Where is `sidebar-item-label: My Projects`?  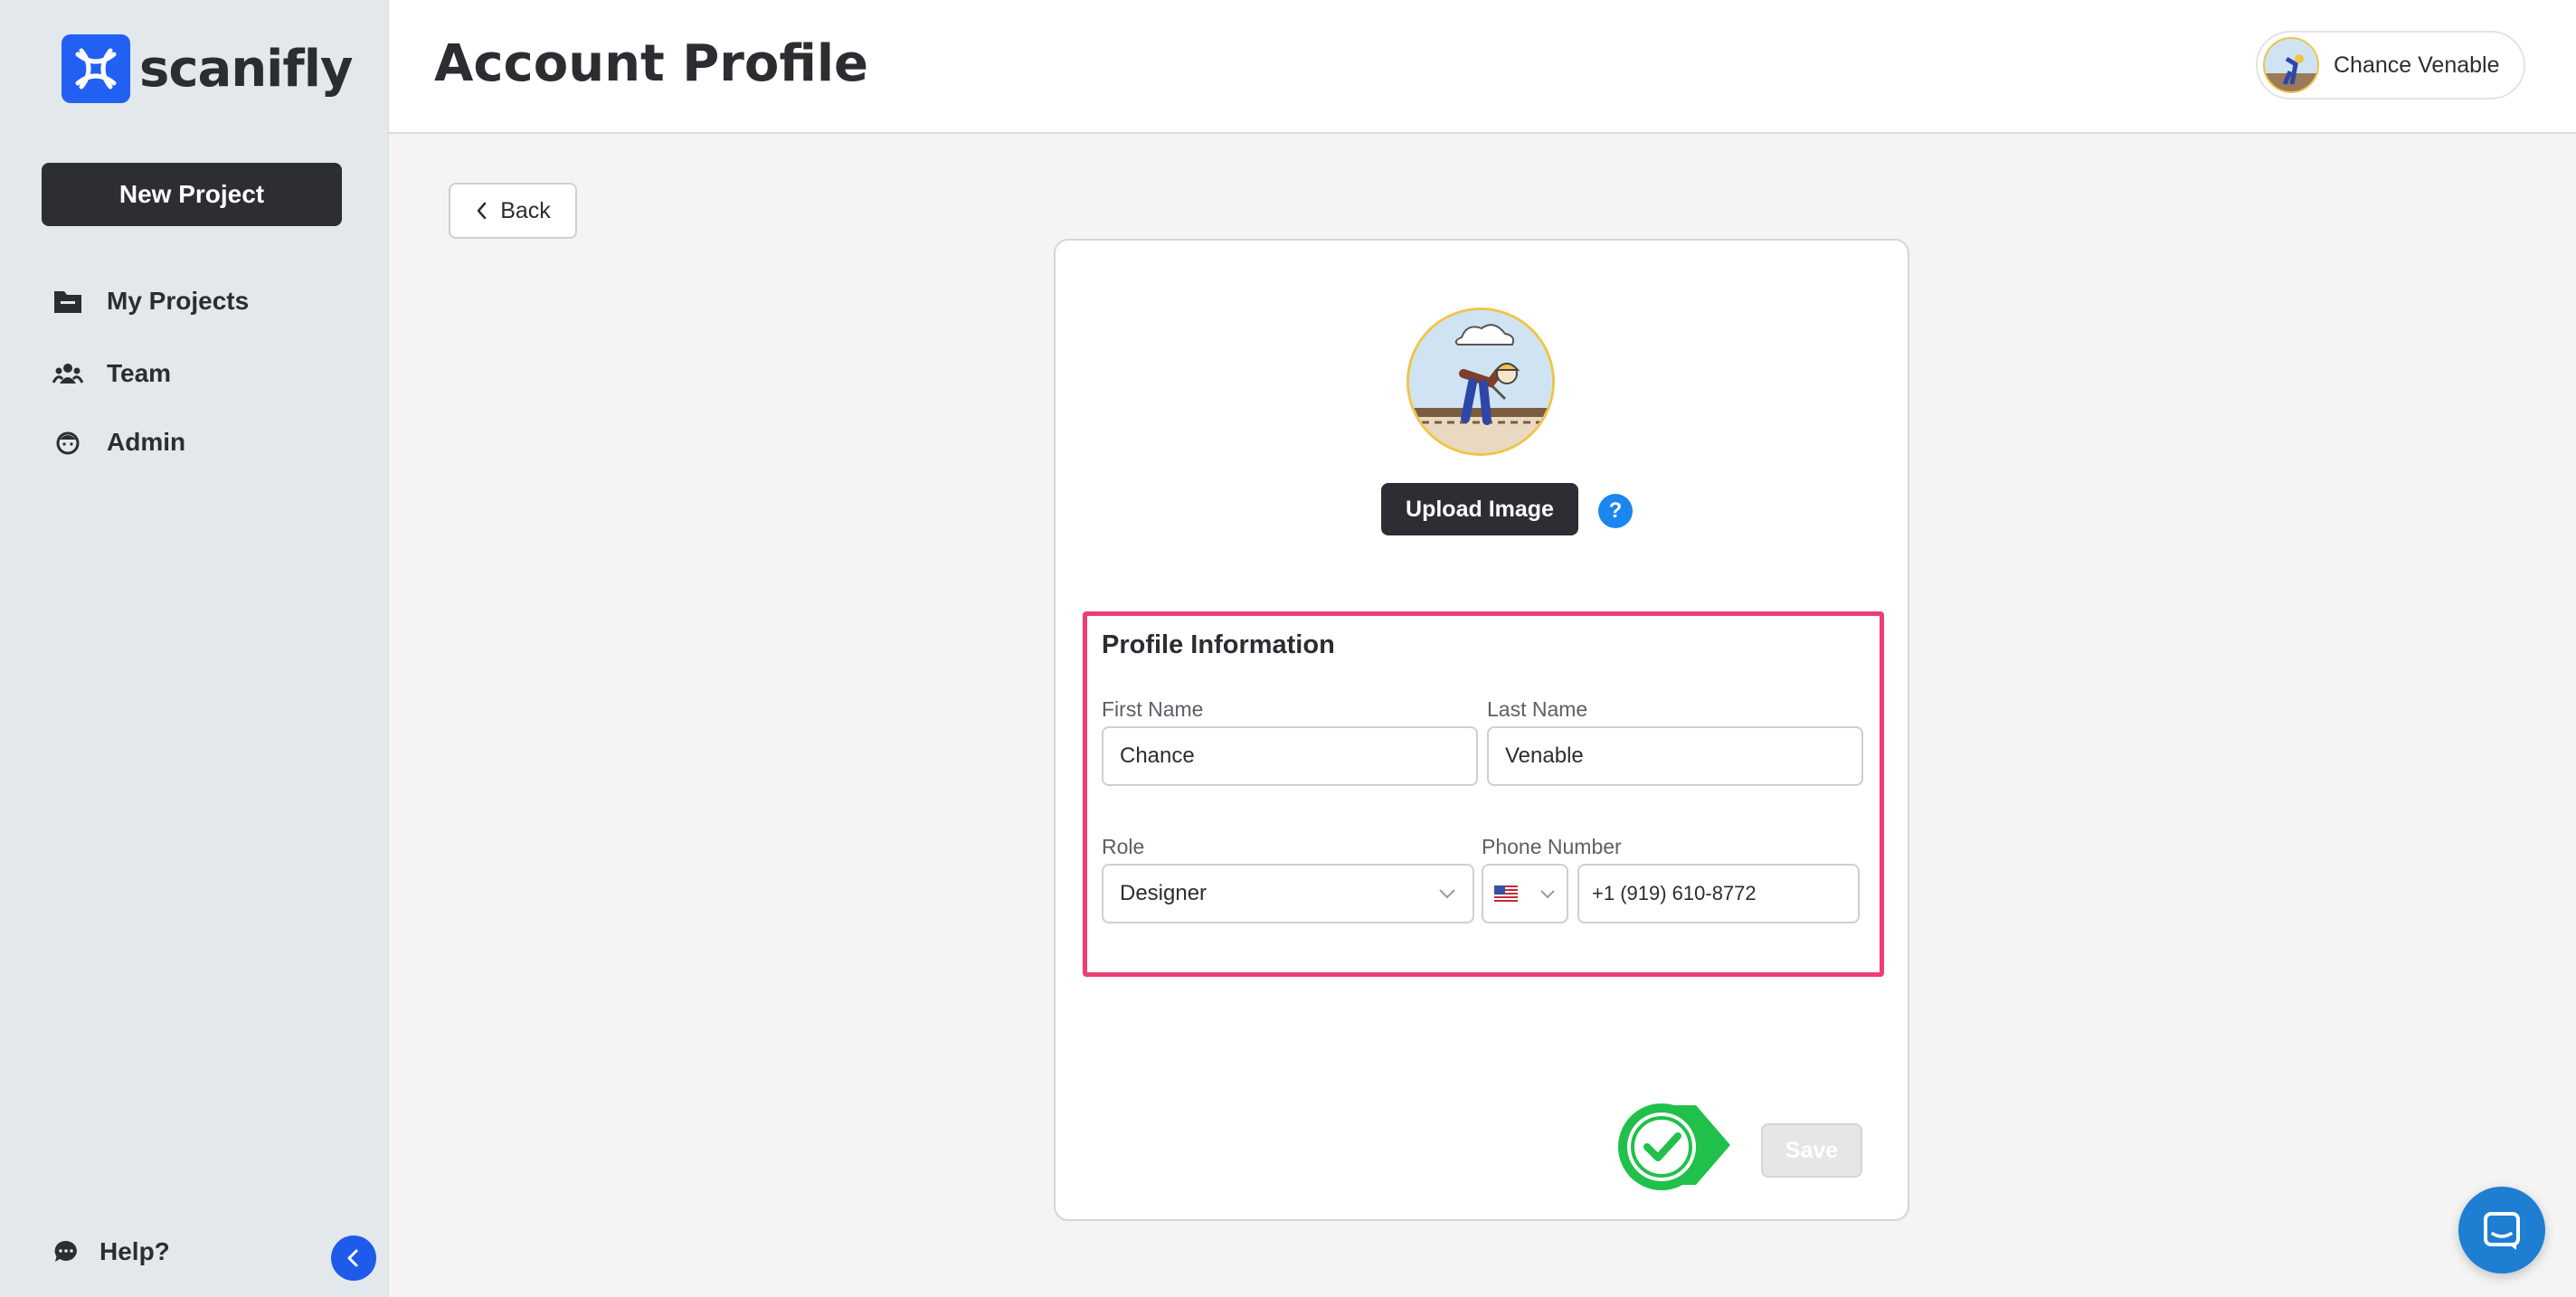 sidebar-item-label: My Projects is located at coordinates (178, 301).